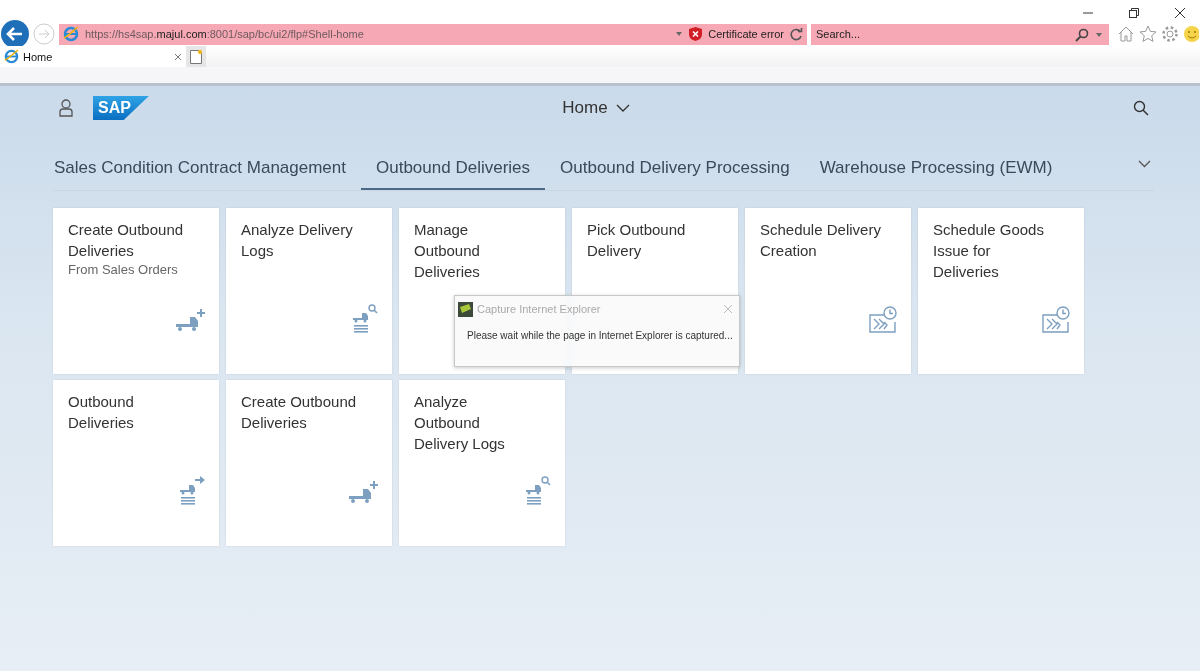 The height and width of the screenshot is (671, 1200). I want to click on tile-subtitle: From Sales Orders, so click(123, 269).